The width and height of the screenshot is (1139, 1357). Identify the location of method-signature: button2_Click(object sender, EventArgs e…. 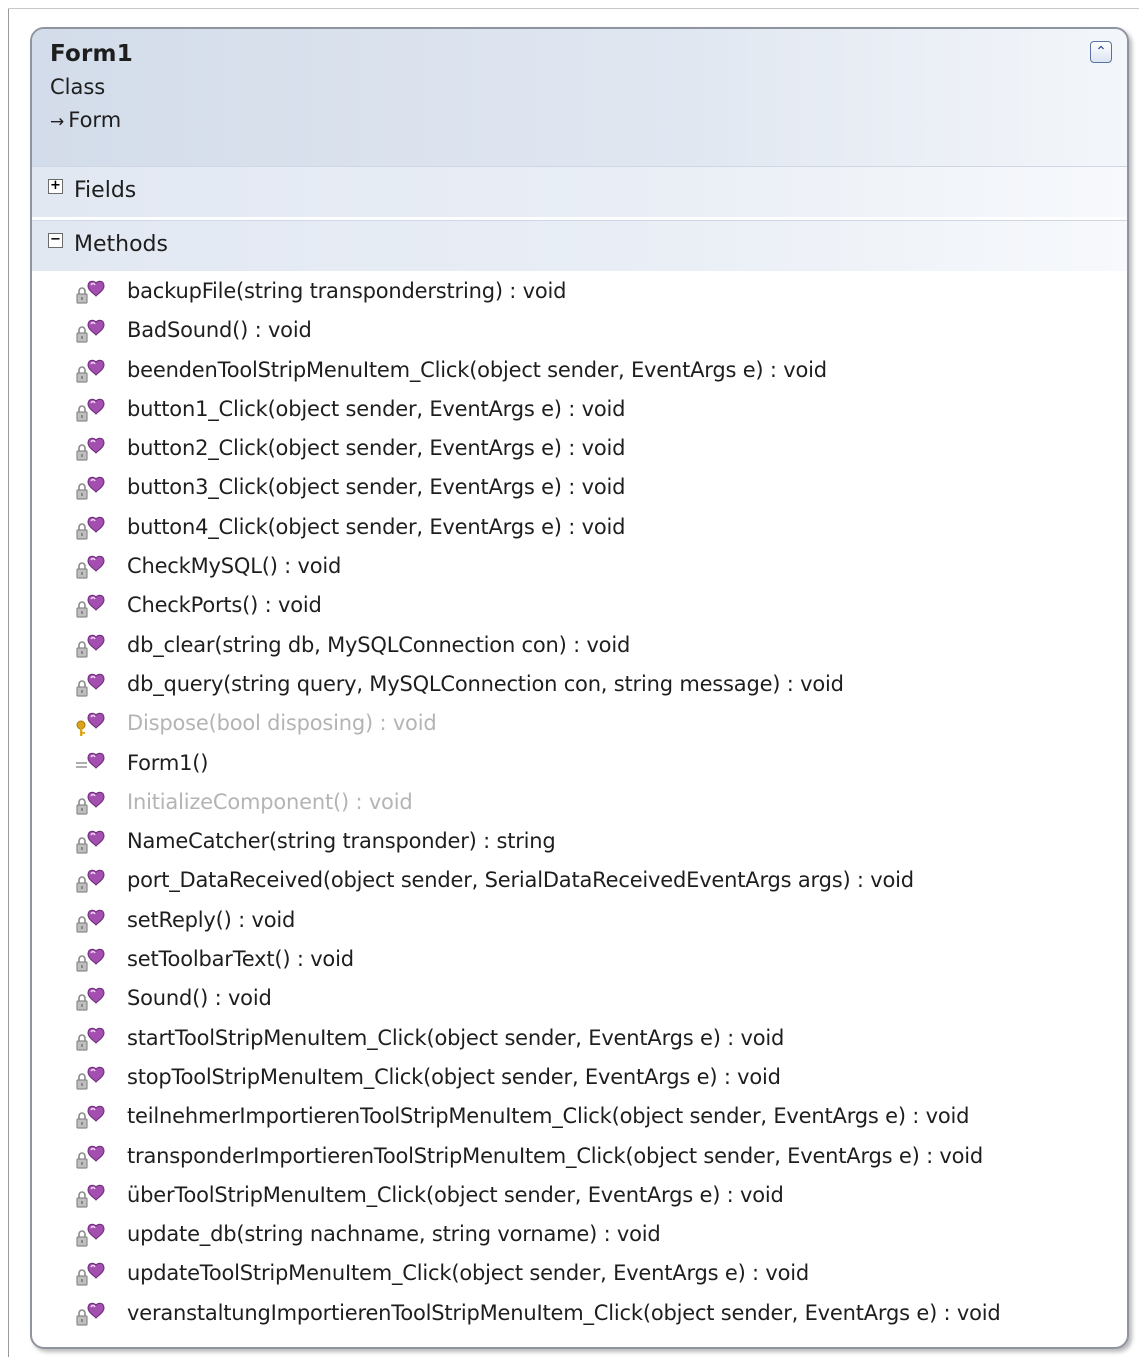
(376, 448).